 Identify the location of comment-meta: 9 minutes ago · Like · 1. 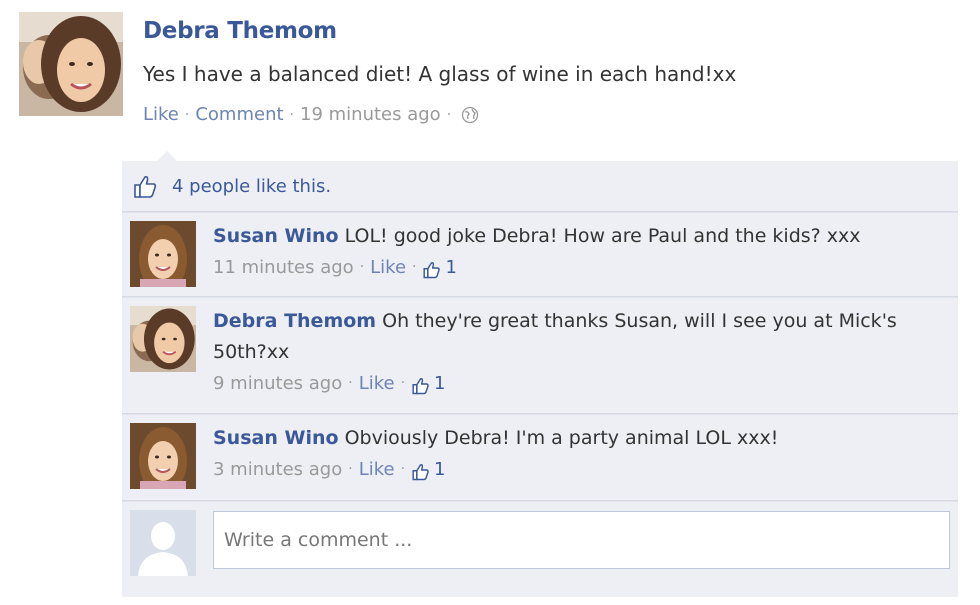
(578, 383).